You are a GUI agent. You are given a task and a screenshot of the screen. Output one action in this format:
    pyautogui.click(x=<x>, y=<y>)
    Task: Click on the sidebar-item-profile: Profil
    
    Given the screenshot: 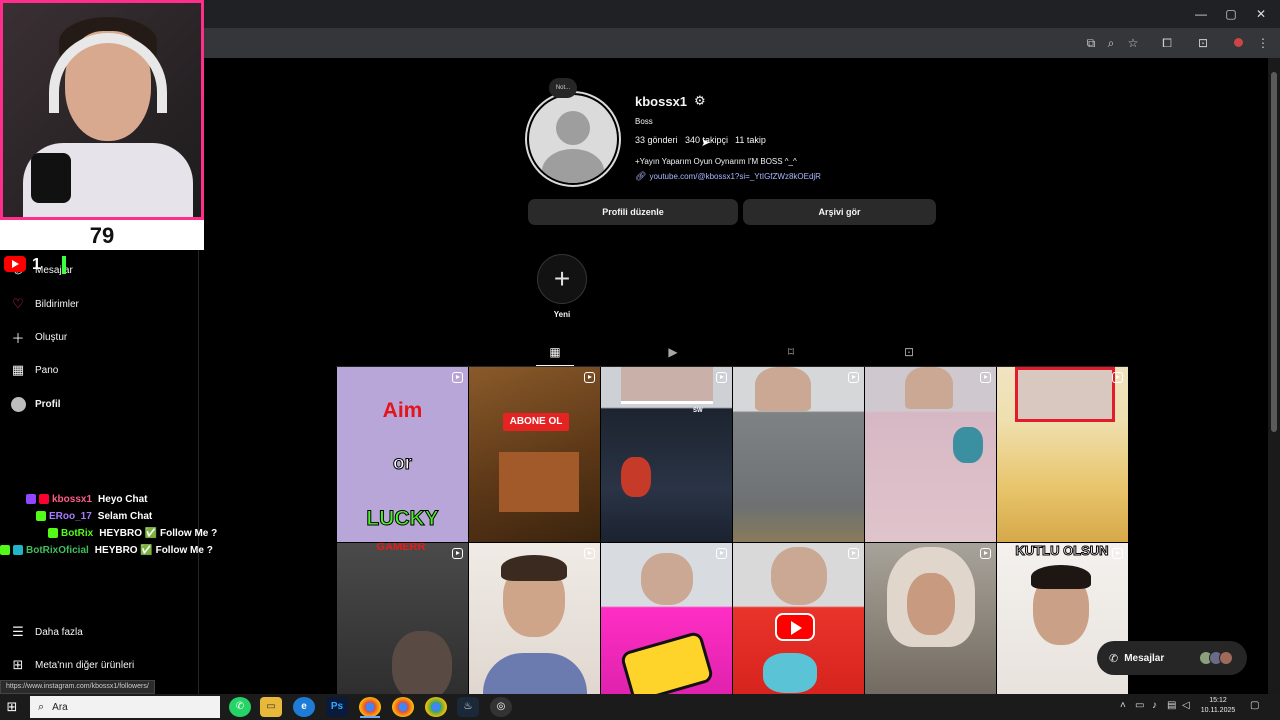 What is the action you would take?
    pyautogui.click(x=35, y=404)
    